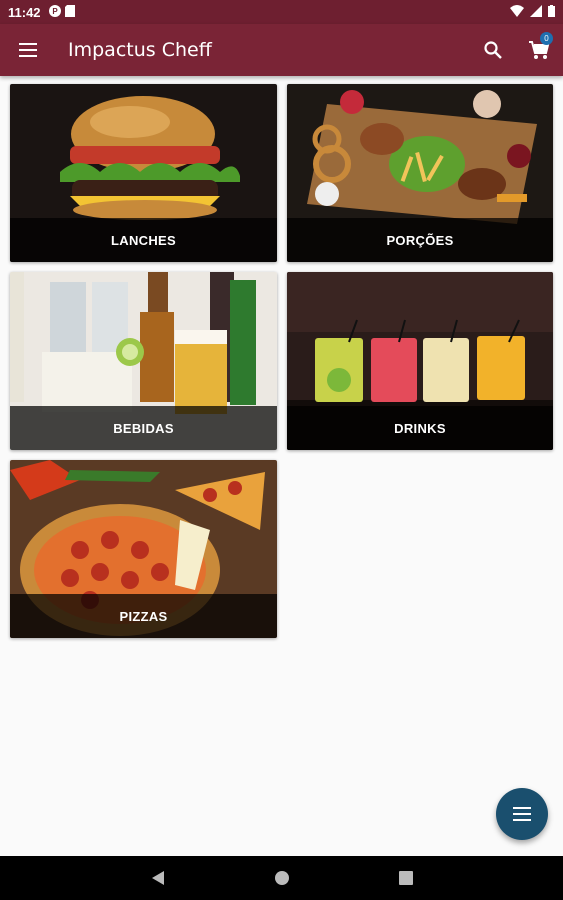 This screenshot has width=563, height=900. I want to click on app-title: Impactus Cheff, so click(140, 50).